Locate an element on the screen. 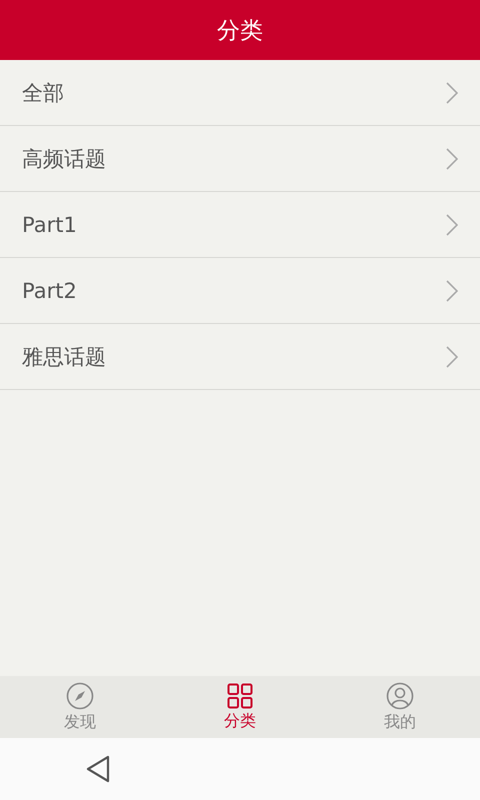 This screenshot has height=800, width=480. compass-icon is located at coordinates (80, 696).